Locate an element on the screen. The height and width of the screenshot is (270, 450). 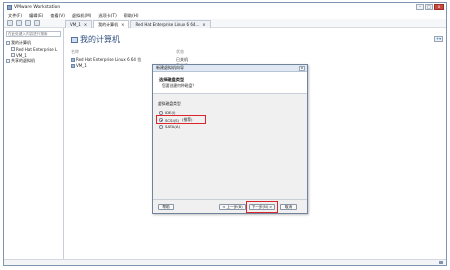
dialog-body: 虚拟磁盘类型 IDE(I) SCSI(S) (推荐) SATA(A) is located at coordinates (230, 147).